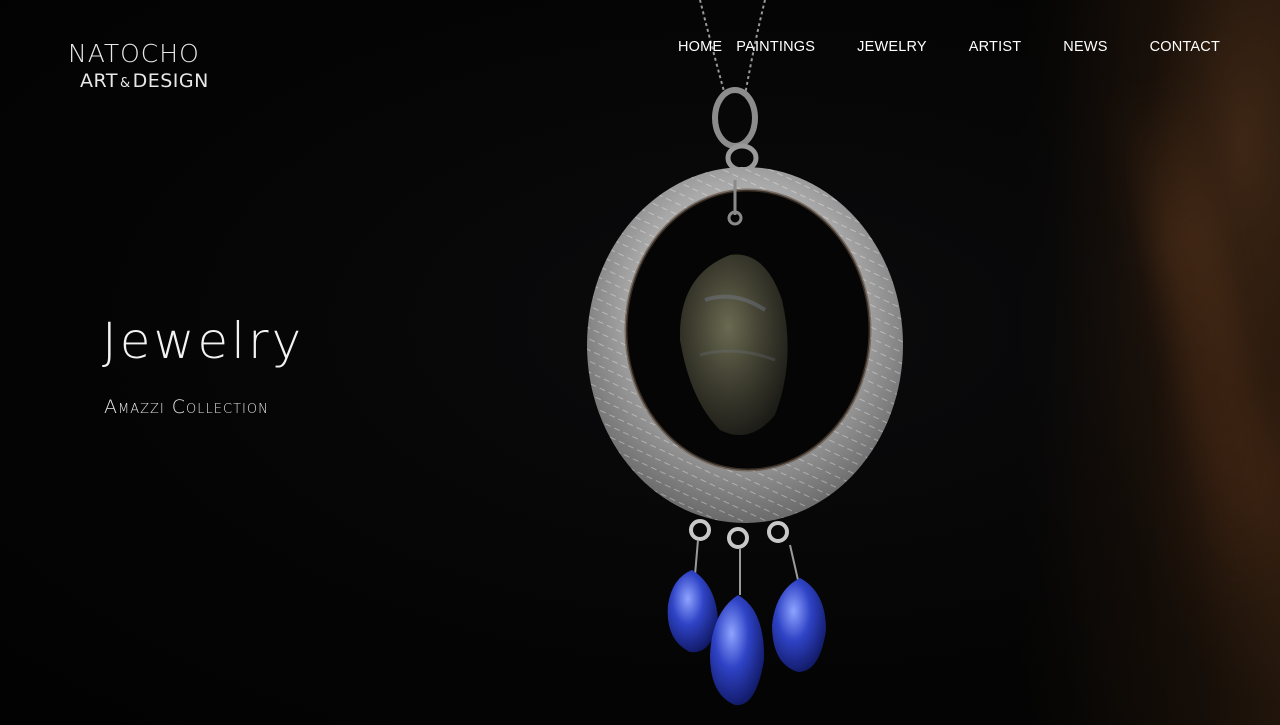  I want to click on logo-tagline: ART & DESIGN, so click(144, 82).